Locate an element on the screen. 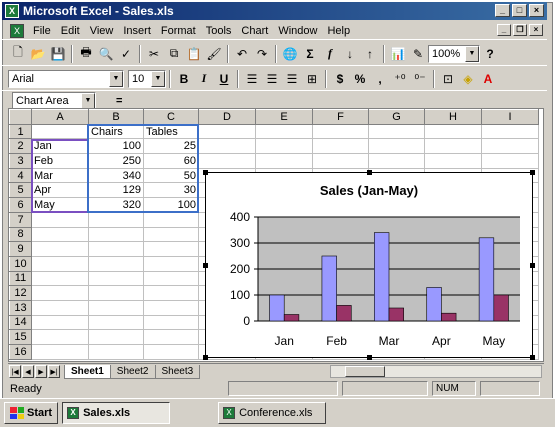 This screenshot has height=427, width=555. cell-a8 is located at coordinates (60, 234).